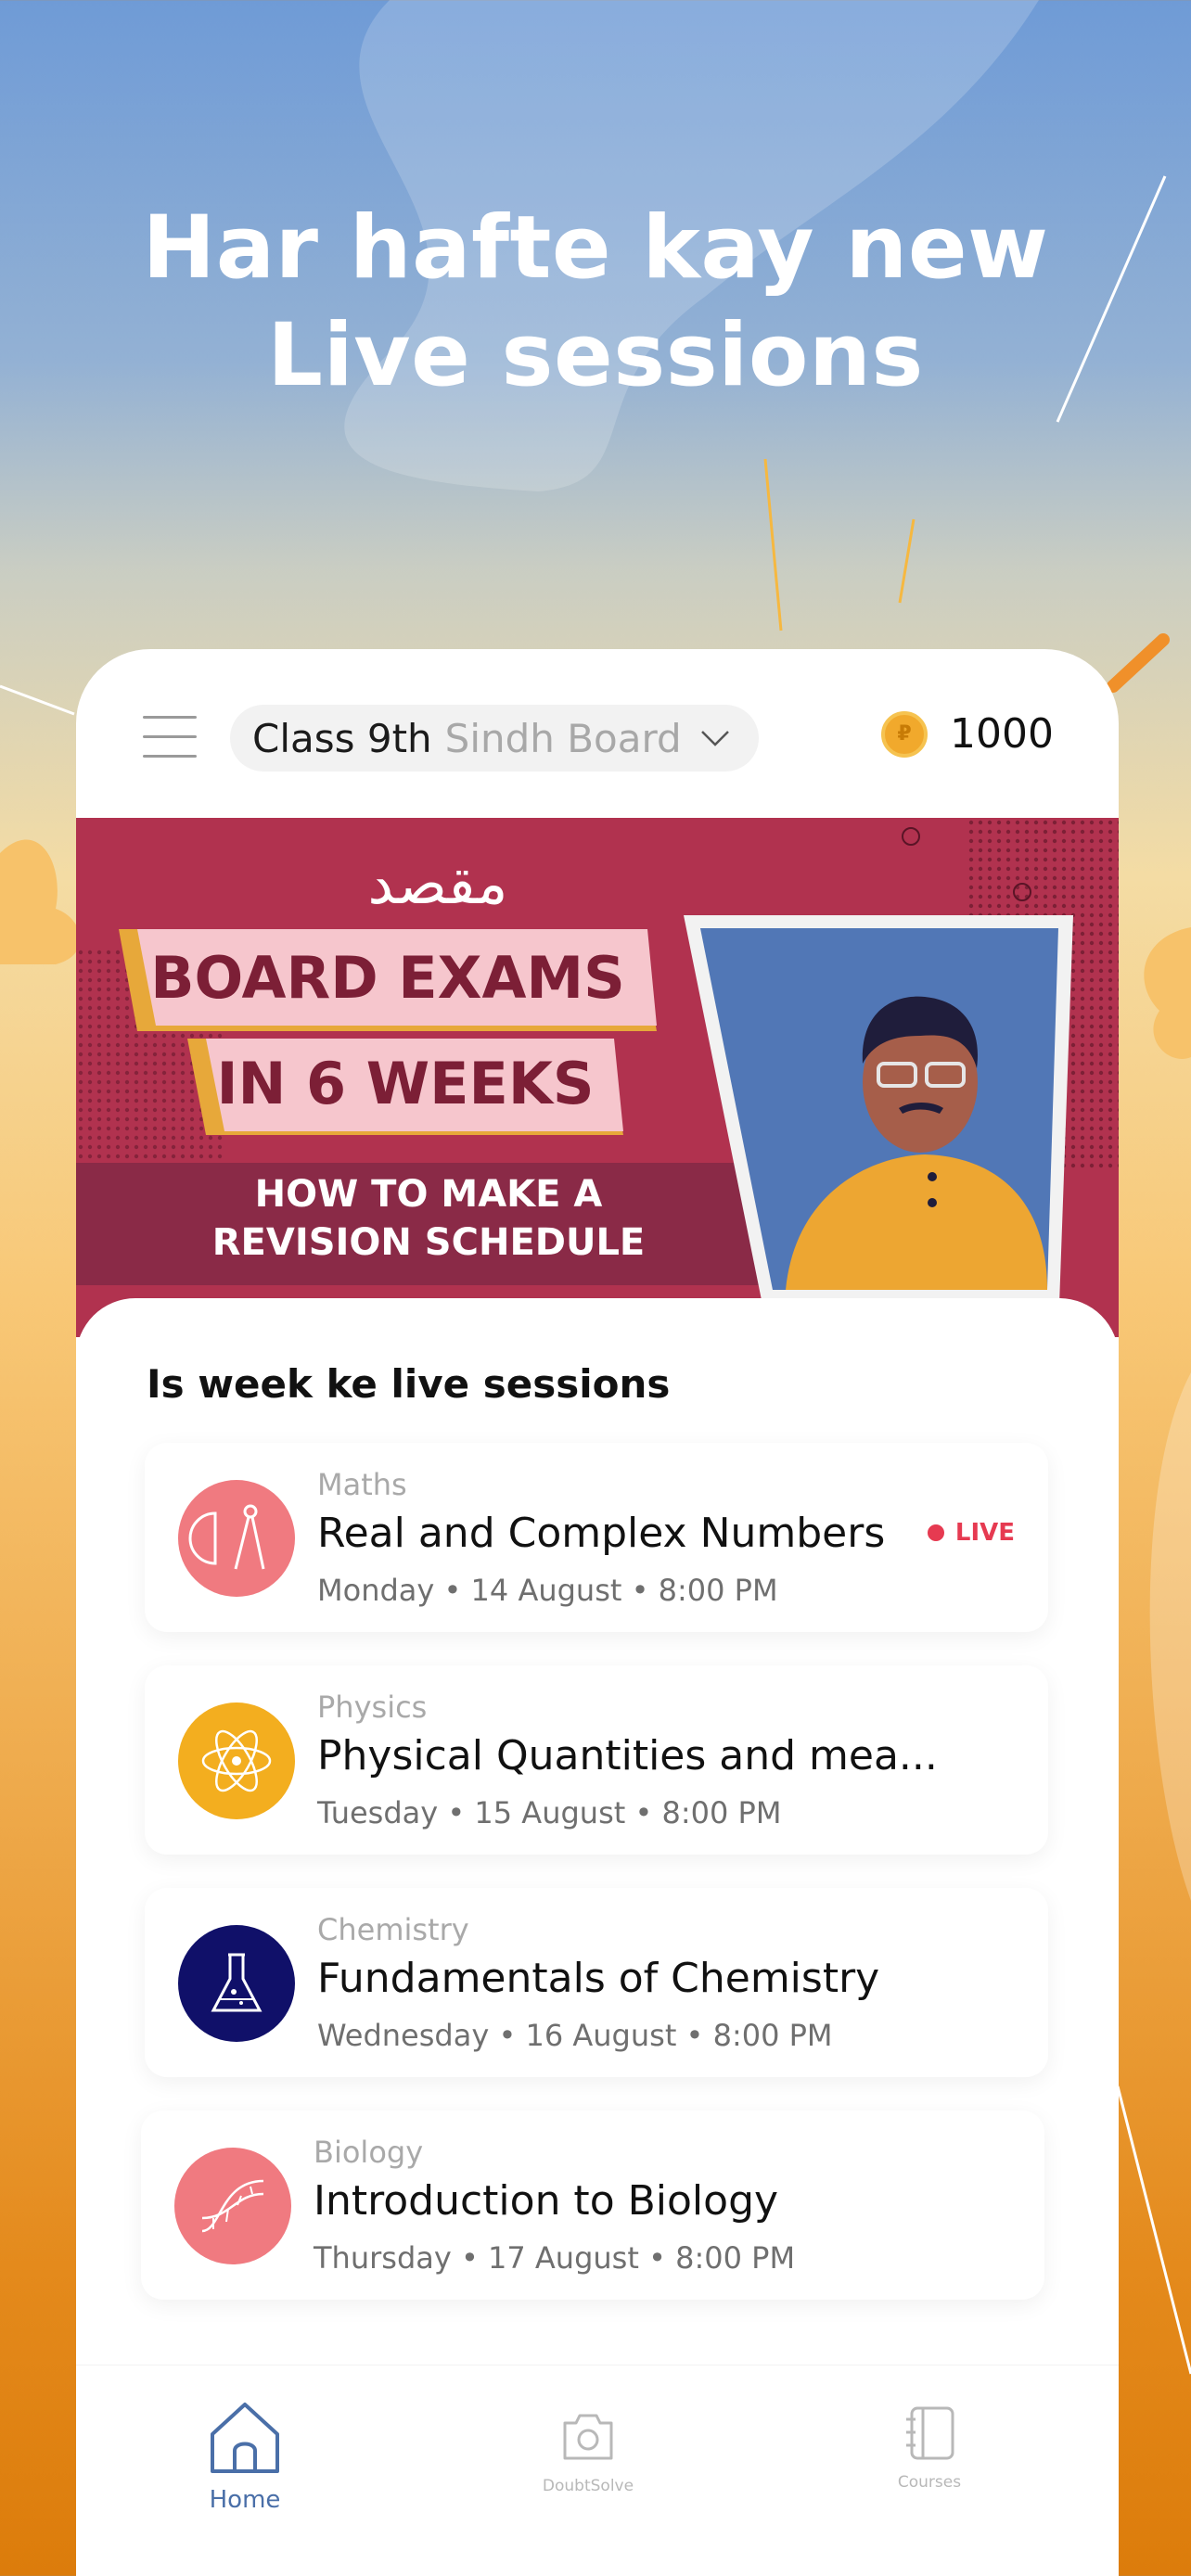 This screenshot has width=1191, height=2576. What do you see at coordinates (595, 249) in the screenshot?
I see `headline-line-1: Har hafte kay new` at bounding box center [595, 249].